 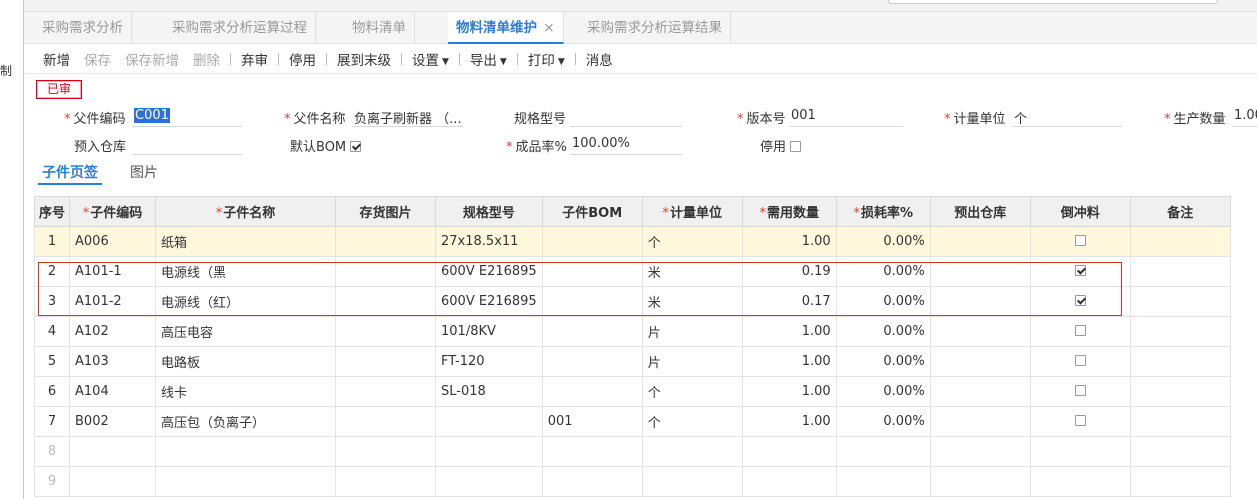 I want to click on cell-spec: SL-018, so click(x=489, y=391).